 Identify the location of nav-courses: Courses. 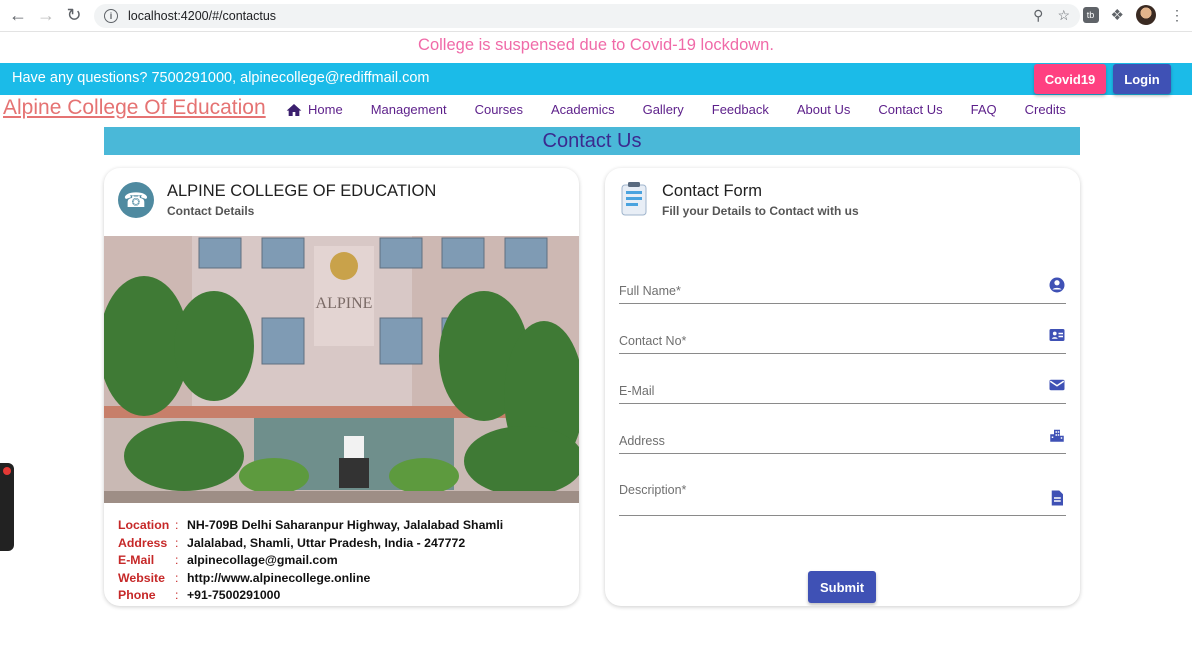
(499, 109).